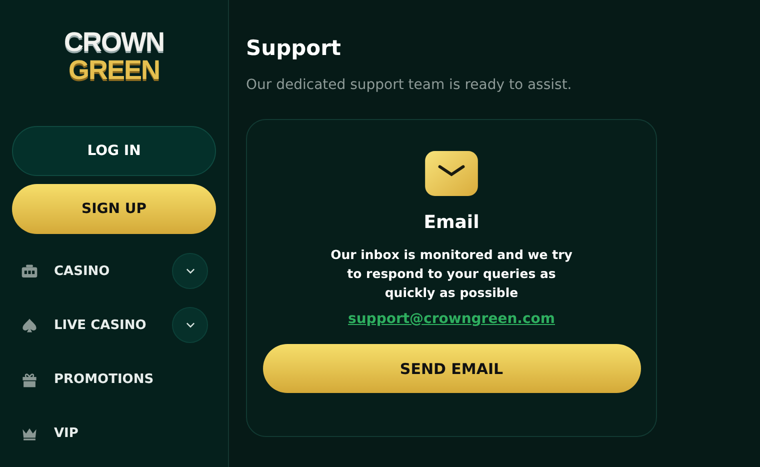 This screenshot has width=760, height=467. What do you see at coordinates (29, 325) in the screenshot?
I see `spade-icon` at bounding box center [29, 325].